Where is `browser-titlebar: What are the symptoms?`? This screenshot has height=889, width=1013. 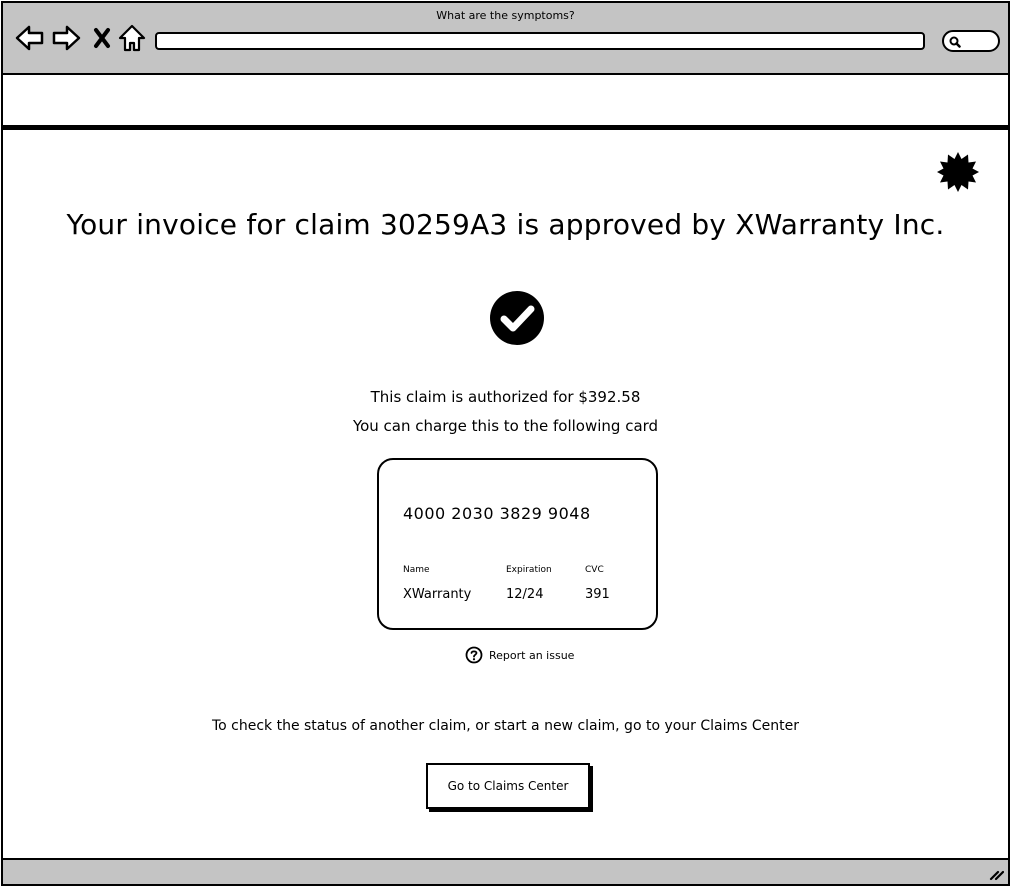
browser-titlebar: What are the symptoms? is located at coordinates (505, 39).